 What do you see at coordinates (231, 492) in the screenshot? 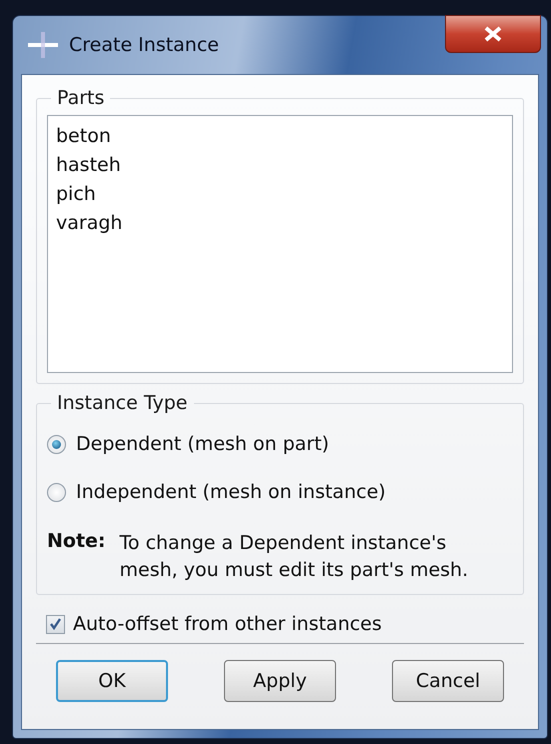
I see `radio-label: Independent (mesh on instance)` at bounding box center [231, 492].